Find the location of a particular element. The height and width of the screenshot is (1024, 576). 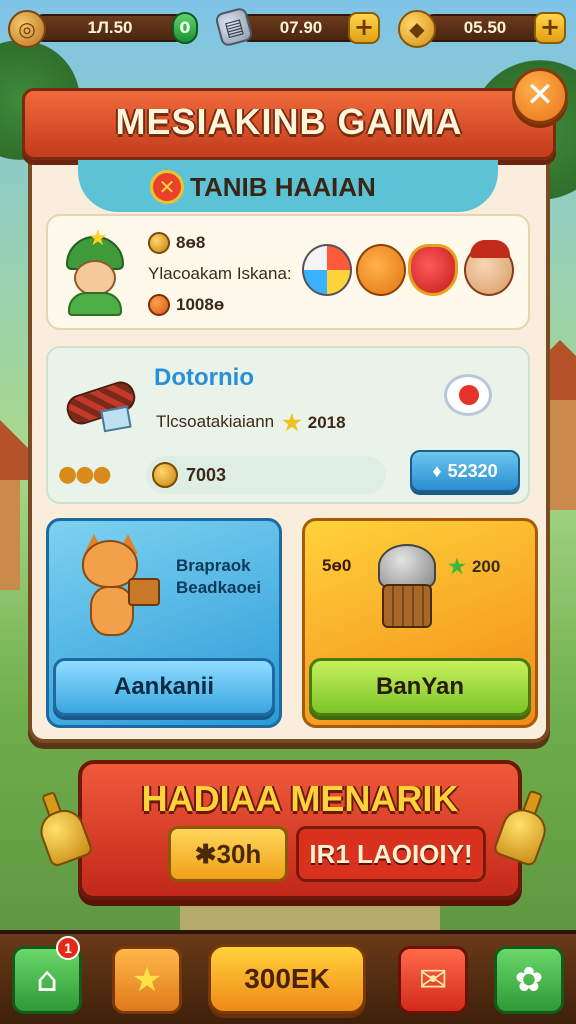

offer-stat: ★ 2018 is located at coordinates (314, 423).